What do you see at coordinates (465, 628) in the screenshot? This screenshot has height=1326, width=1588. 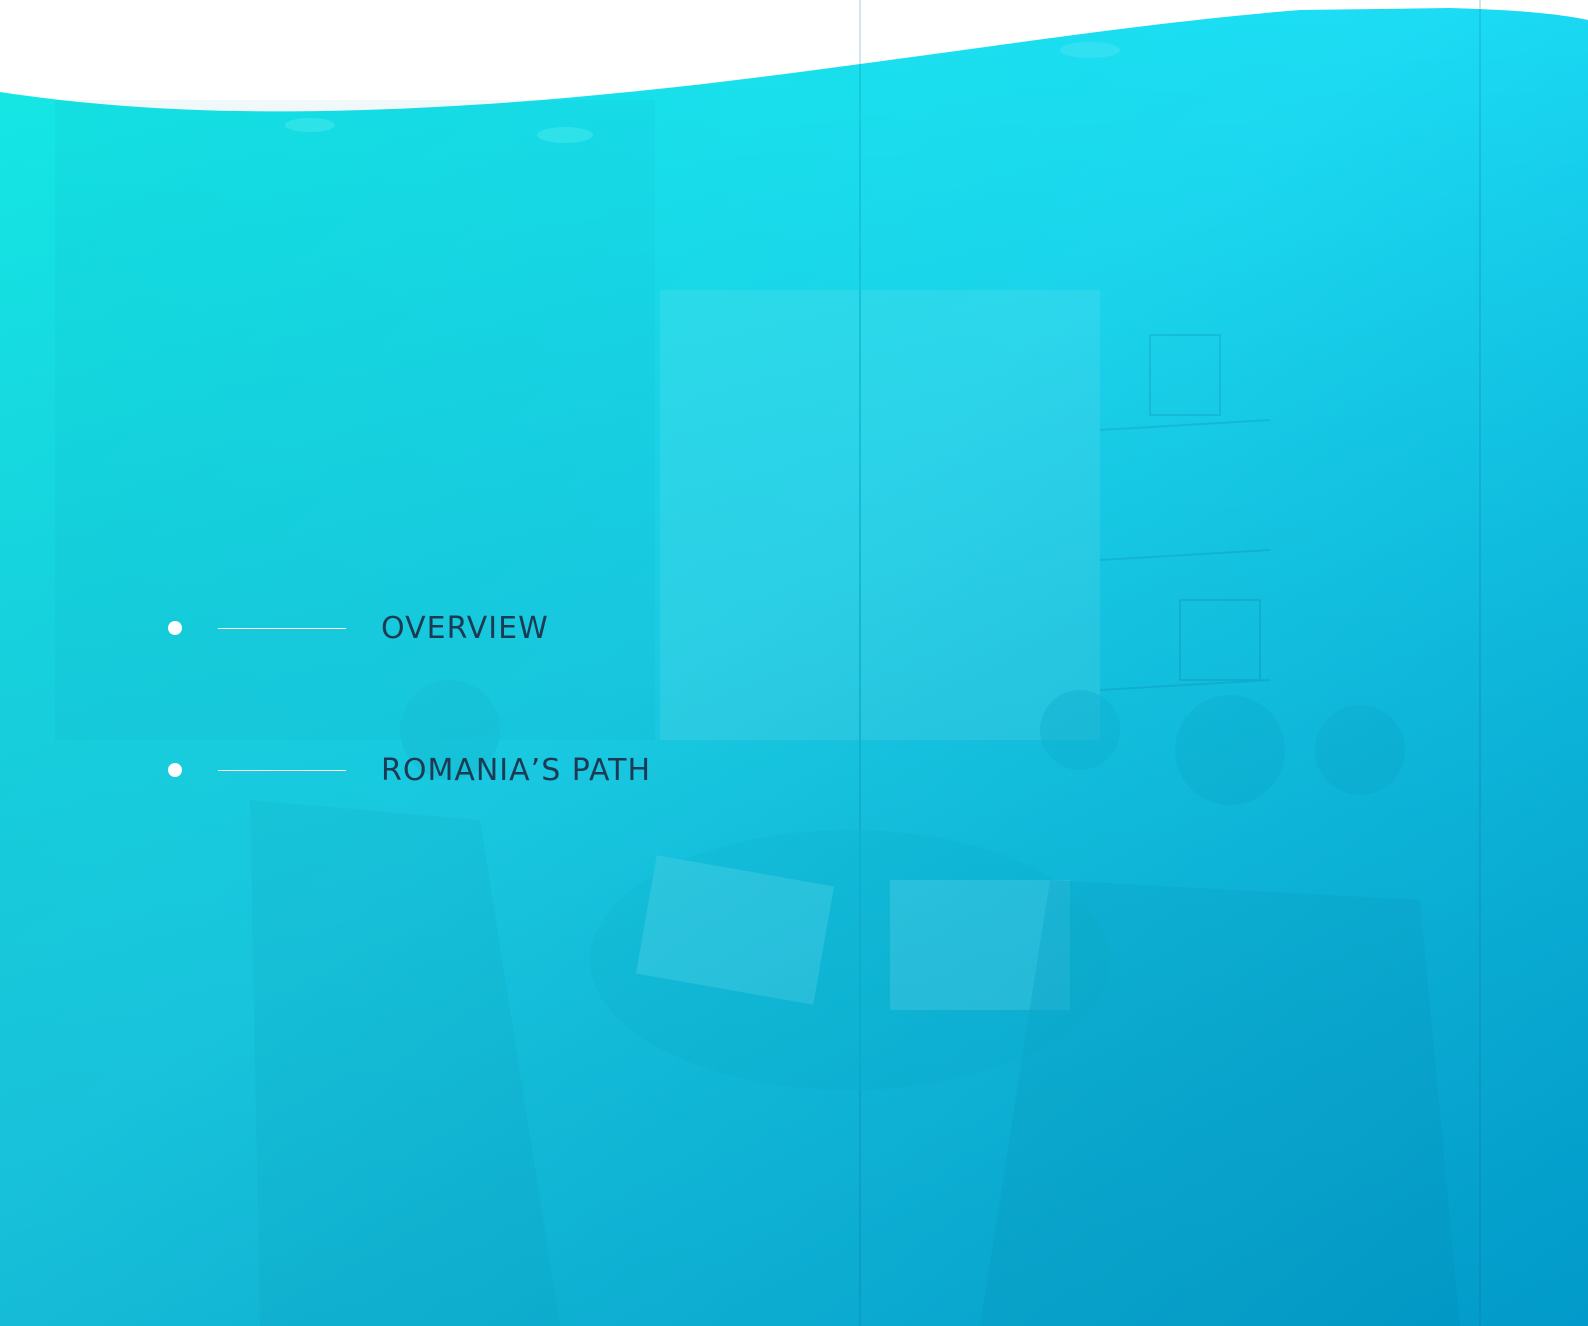 I see `nav-item-label: OVERVIEW` at bounding box center [465, 628].